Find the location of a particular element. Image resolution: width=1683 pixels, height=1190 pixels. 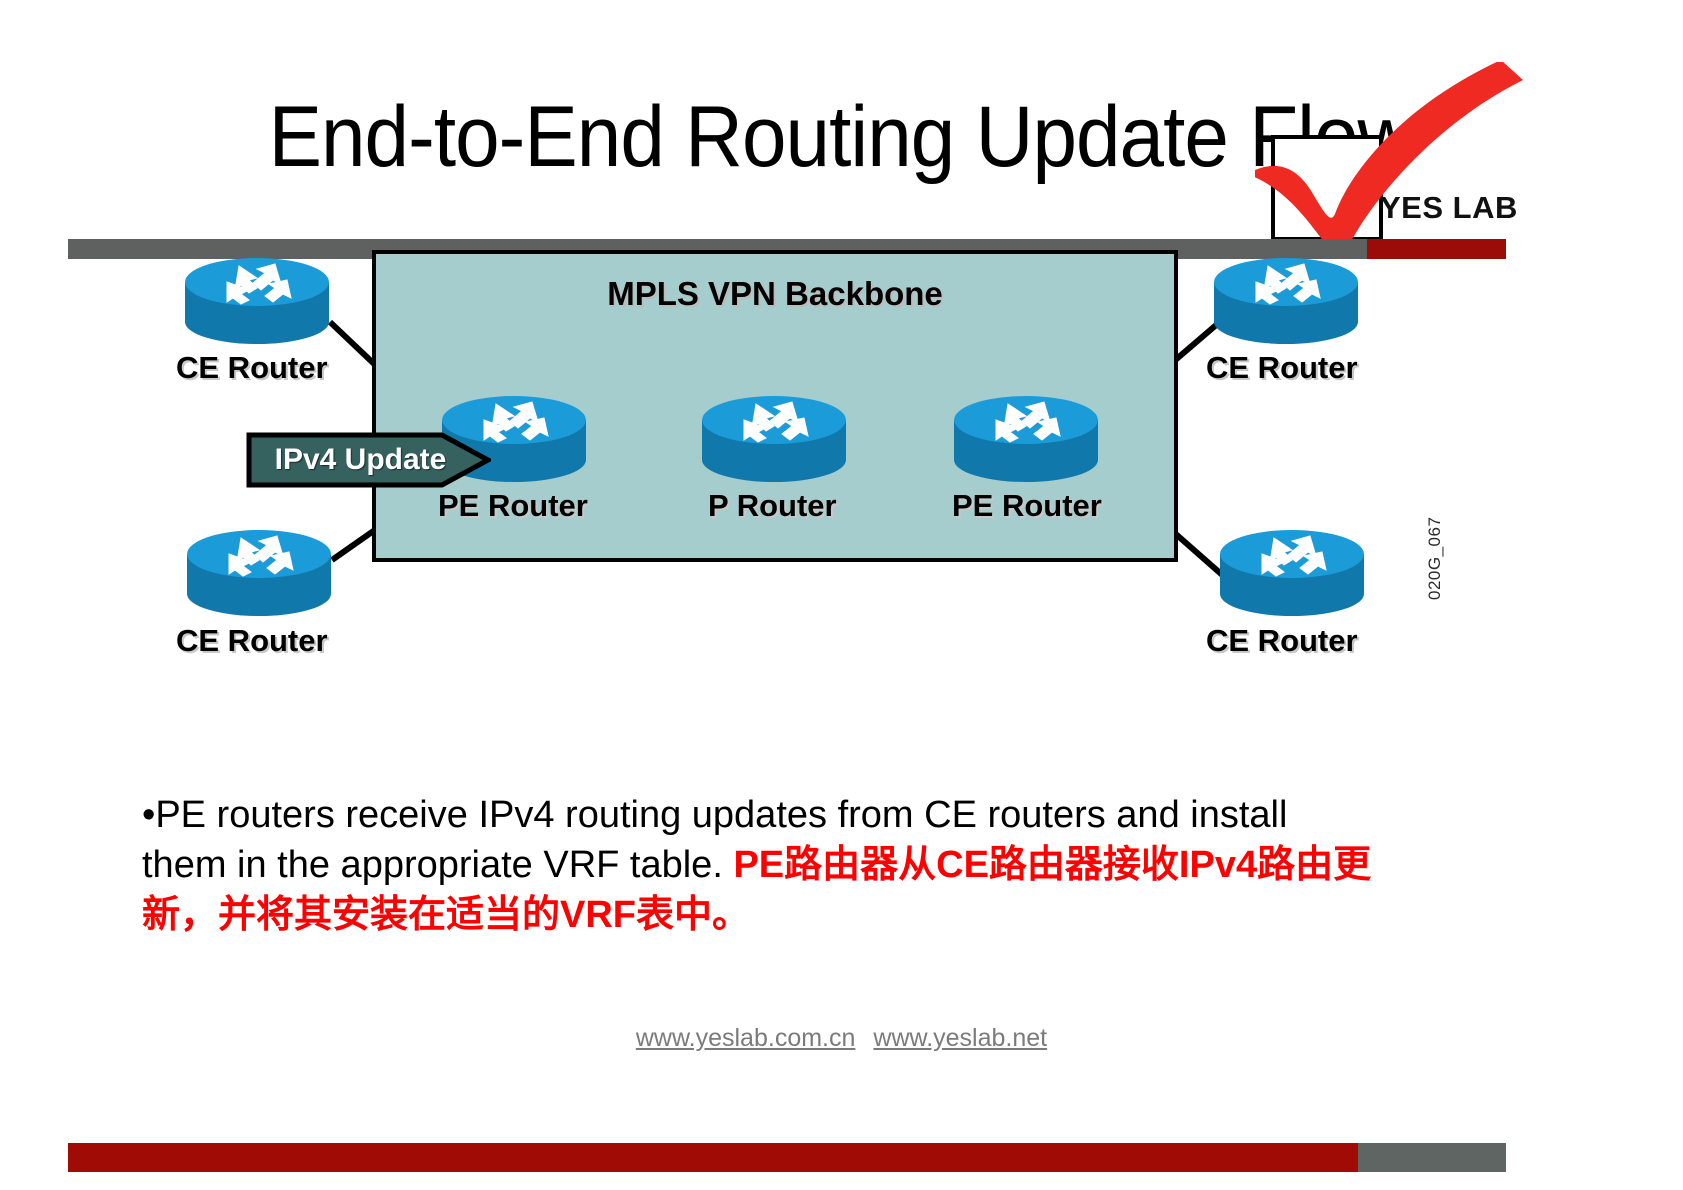

yes-lab-logo: YES LAB is located at coordinates (1405, 154).